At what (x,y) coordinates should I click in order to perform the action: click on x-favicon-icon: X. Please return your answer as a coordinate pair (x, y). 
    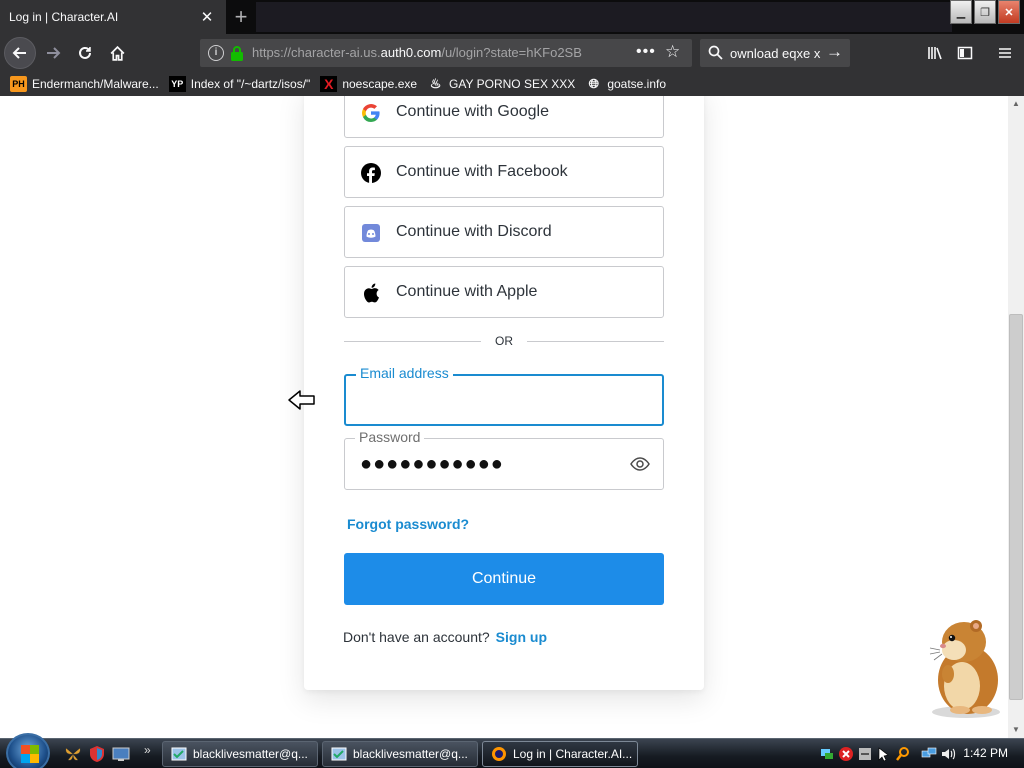
    Looking at the image, I should click on (329, 84).